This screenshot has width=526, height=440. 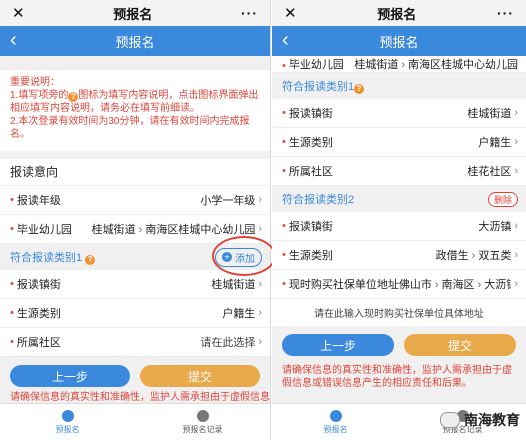 I want to click on category-label: 符合报读类别1 ?, so click(x=53, y=257).